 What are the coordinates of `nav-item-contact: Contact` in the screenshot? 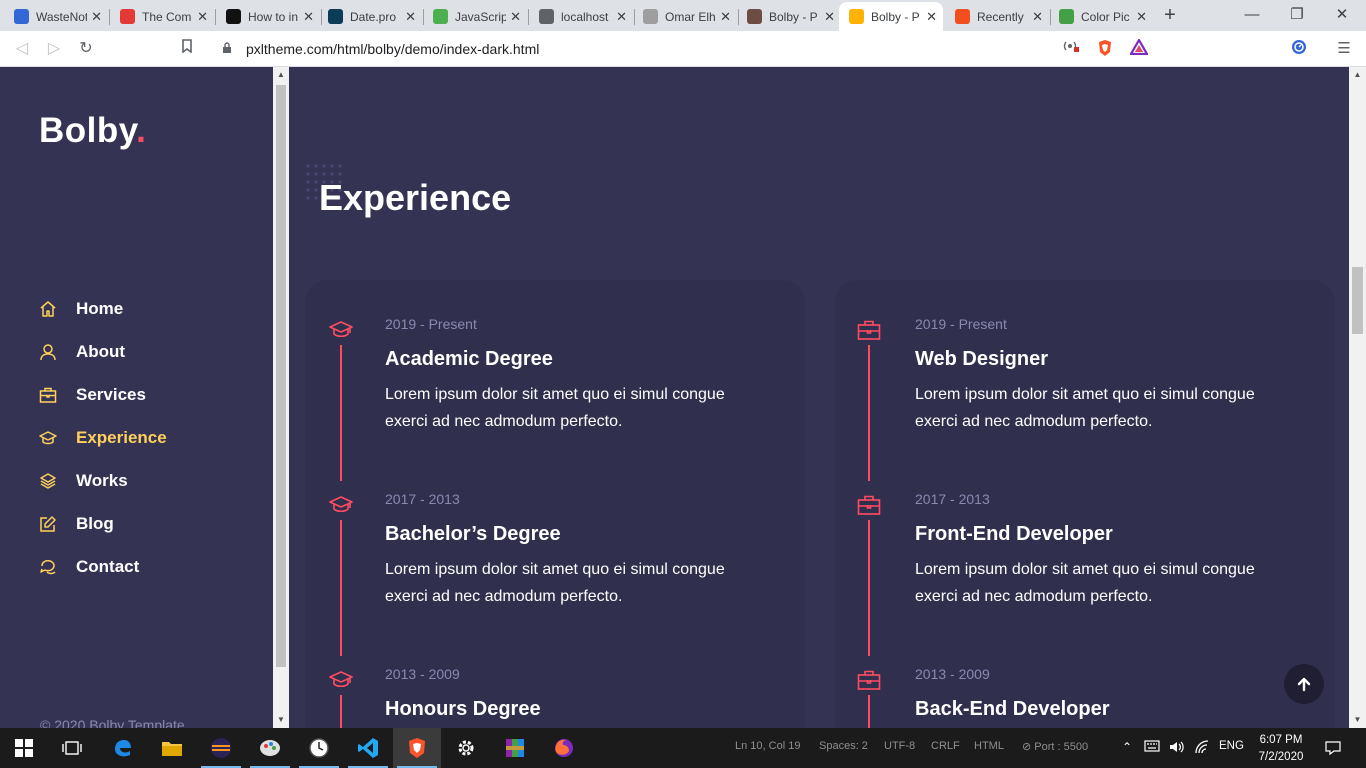 It's located at (103, 566).